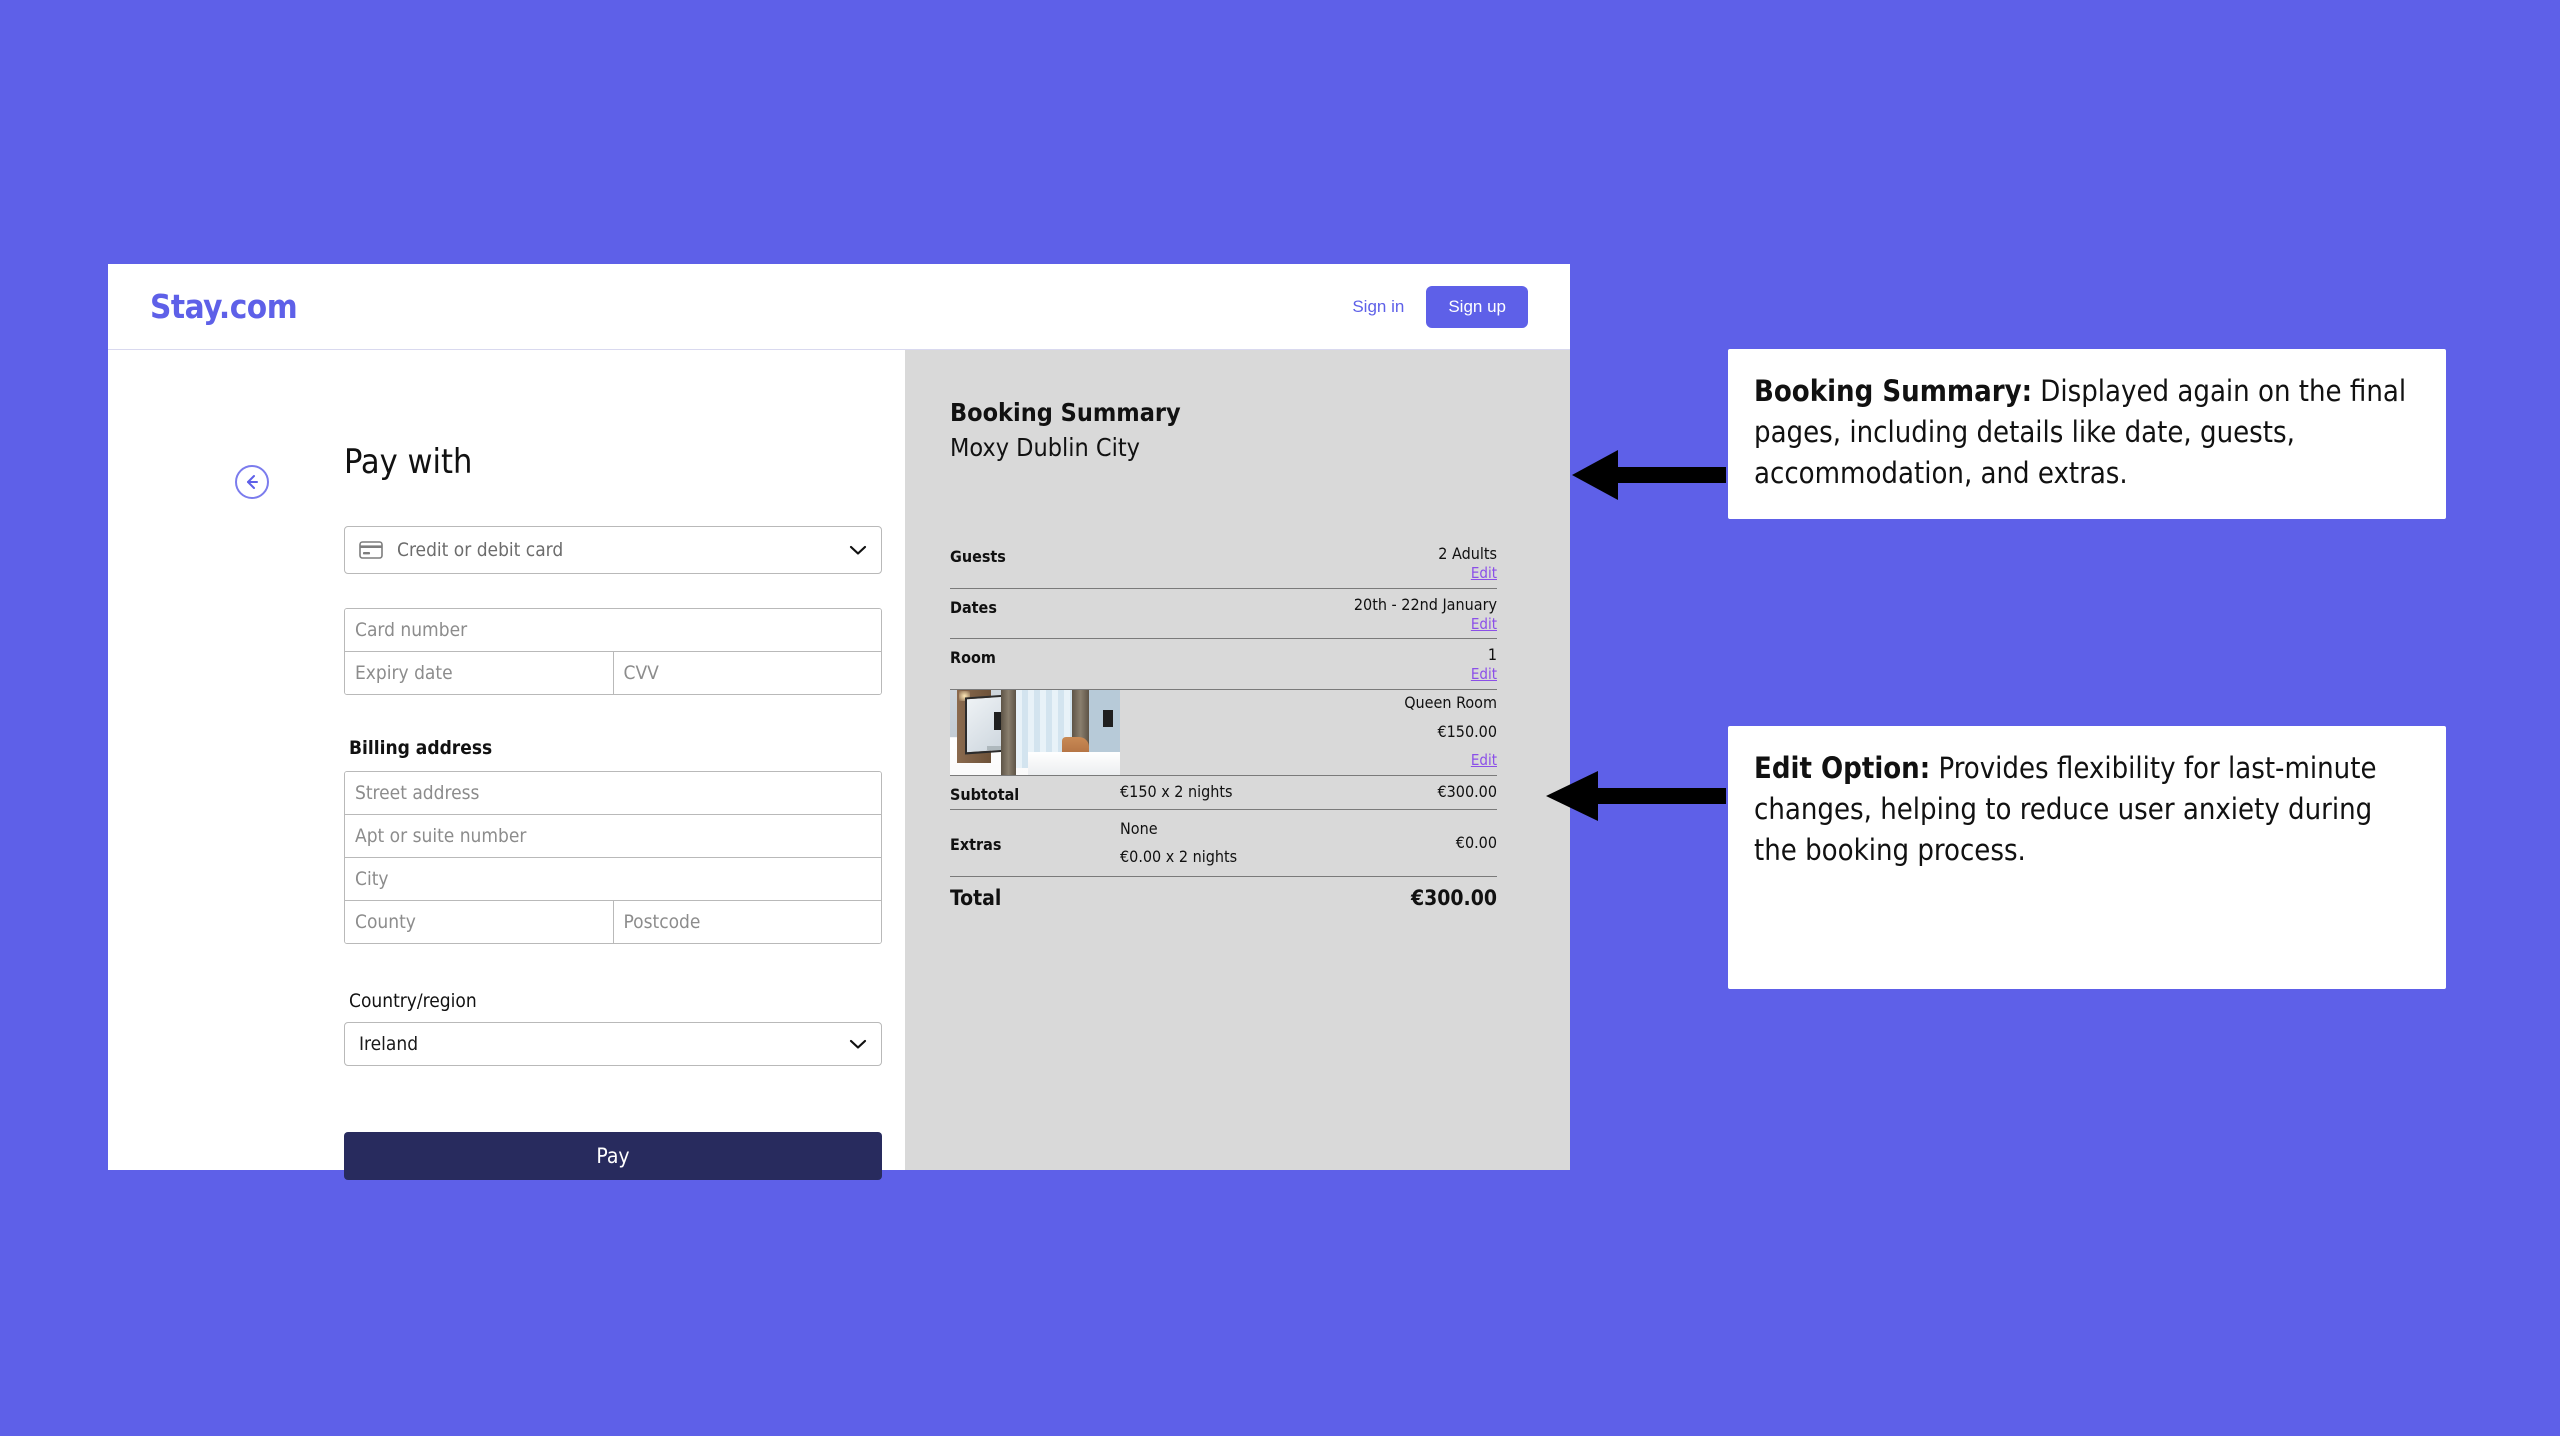  What do you see at coordinates (746, 673) in the screenshot?
I see `cvv-input: CVV` at bounding box center [746, 673].